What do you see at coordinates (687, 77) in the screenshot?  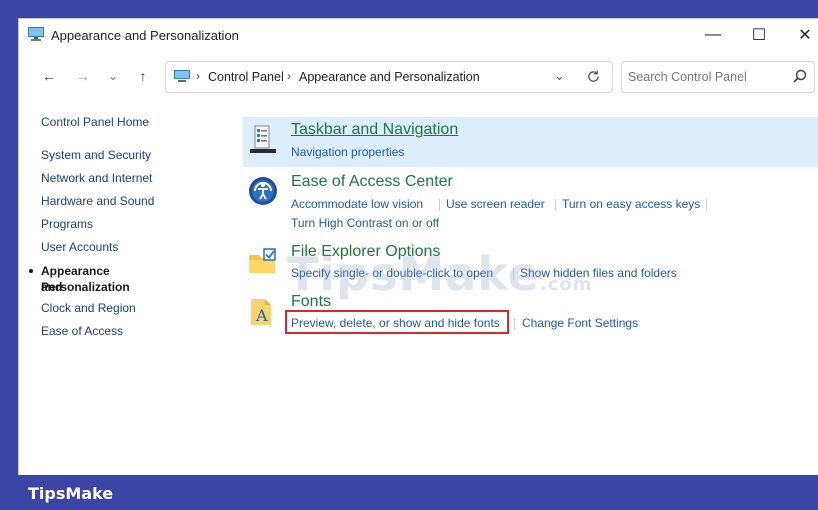 I see `search-placeholder: Search Control Panel` at bounding box center [687, 77].